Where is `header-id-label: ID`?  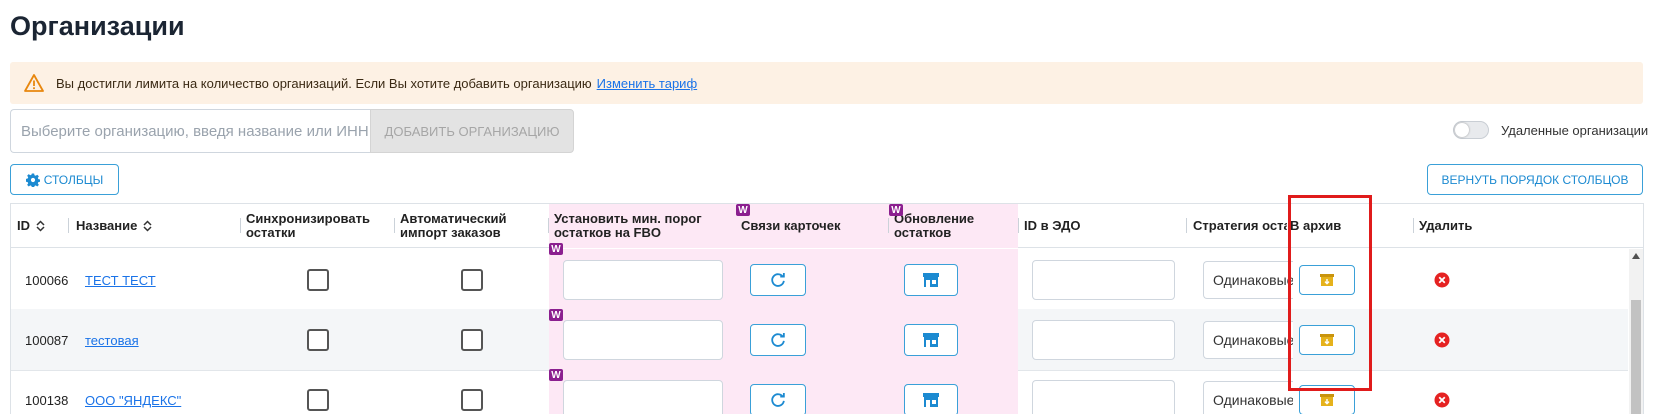
header-id-label: ID is located at coordinates (23, 225).